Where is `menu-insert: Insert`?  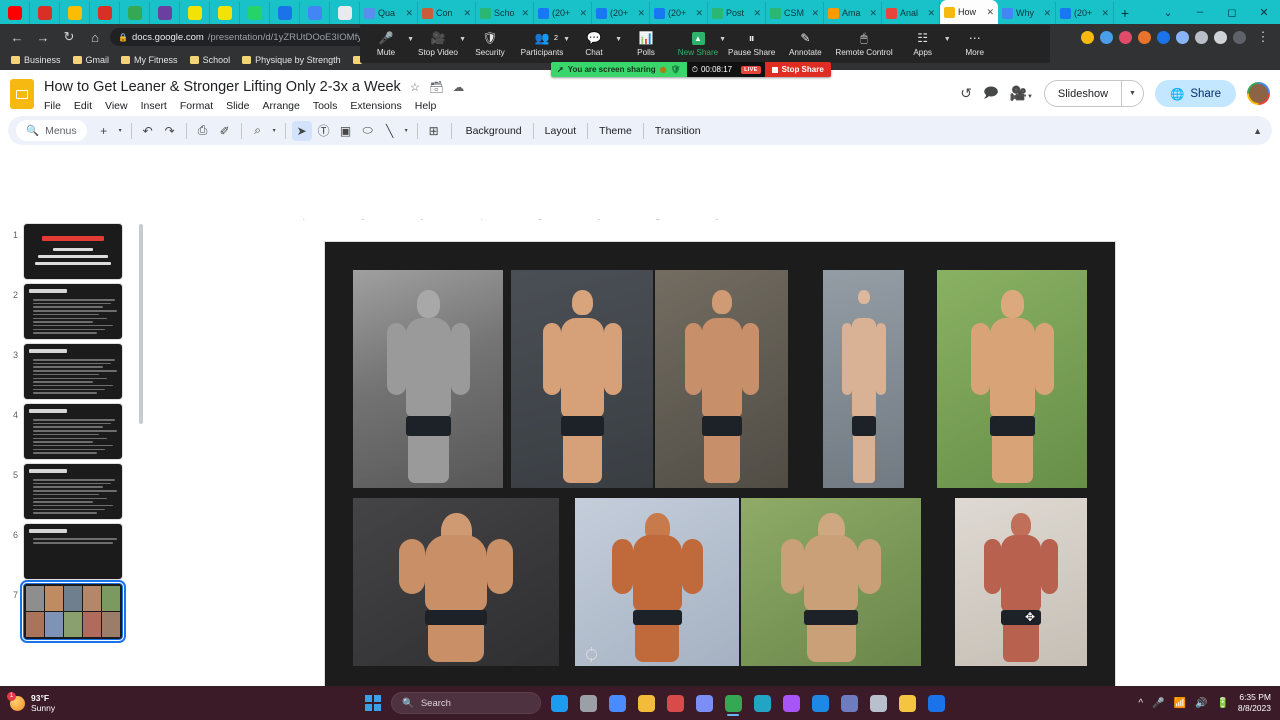
menu-insert: Insert is located at coordinates (154, 106).